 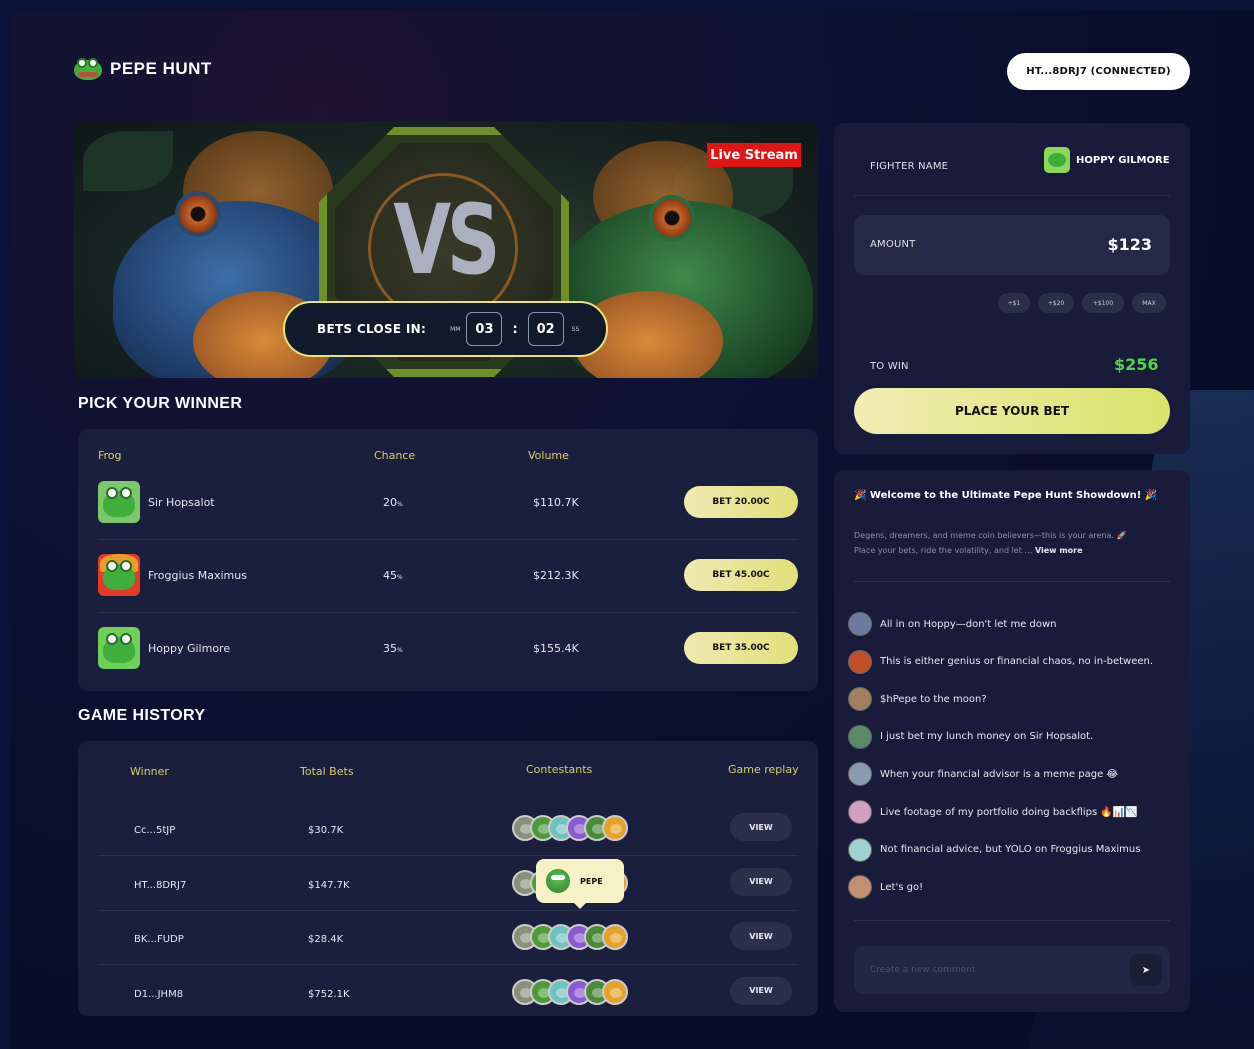 I want to click on tooltip-label: PEPE, so click(x=591, y=881).